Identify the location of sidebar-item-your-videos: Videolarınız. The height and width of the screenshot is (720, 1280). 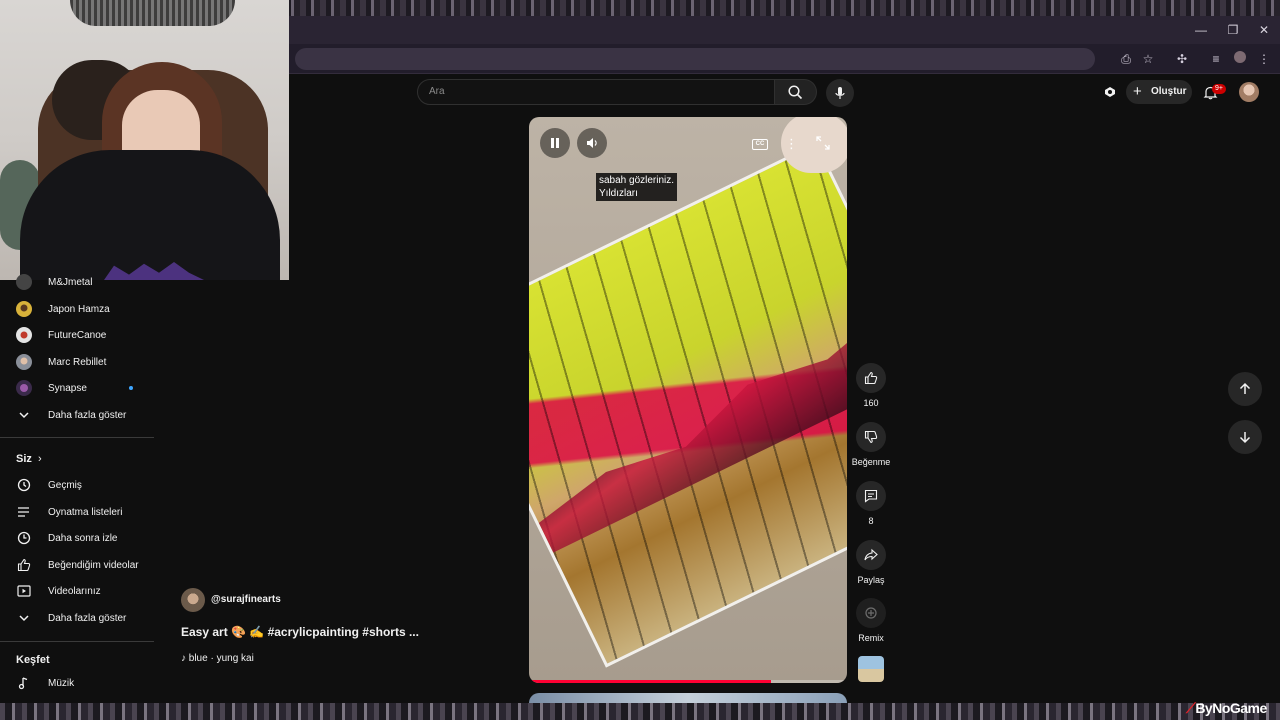
(77, 591).